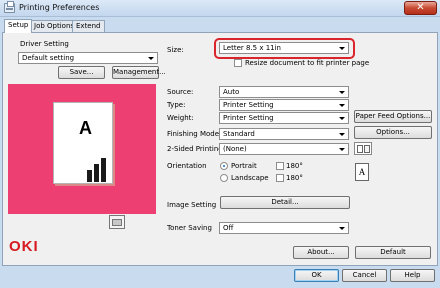 The height and width of the screenshot is (288, 440). What do you see at coordinates (284, 118) in the screenshot?
I see `weight-combo: Printer Setting` at bounding box center [284, 118].